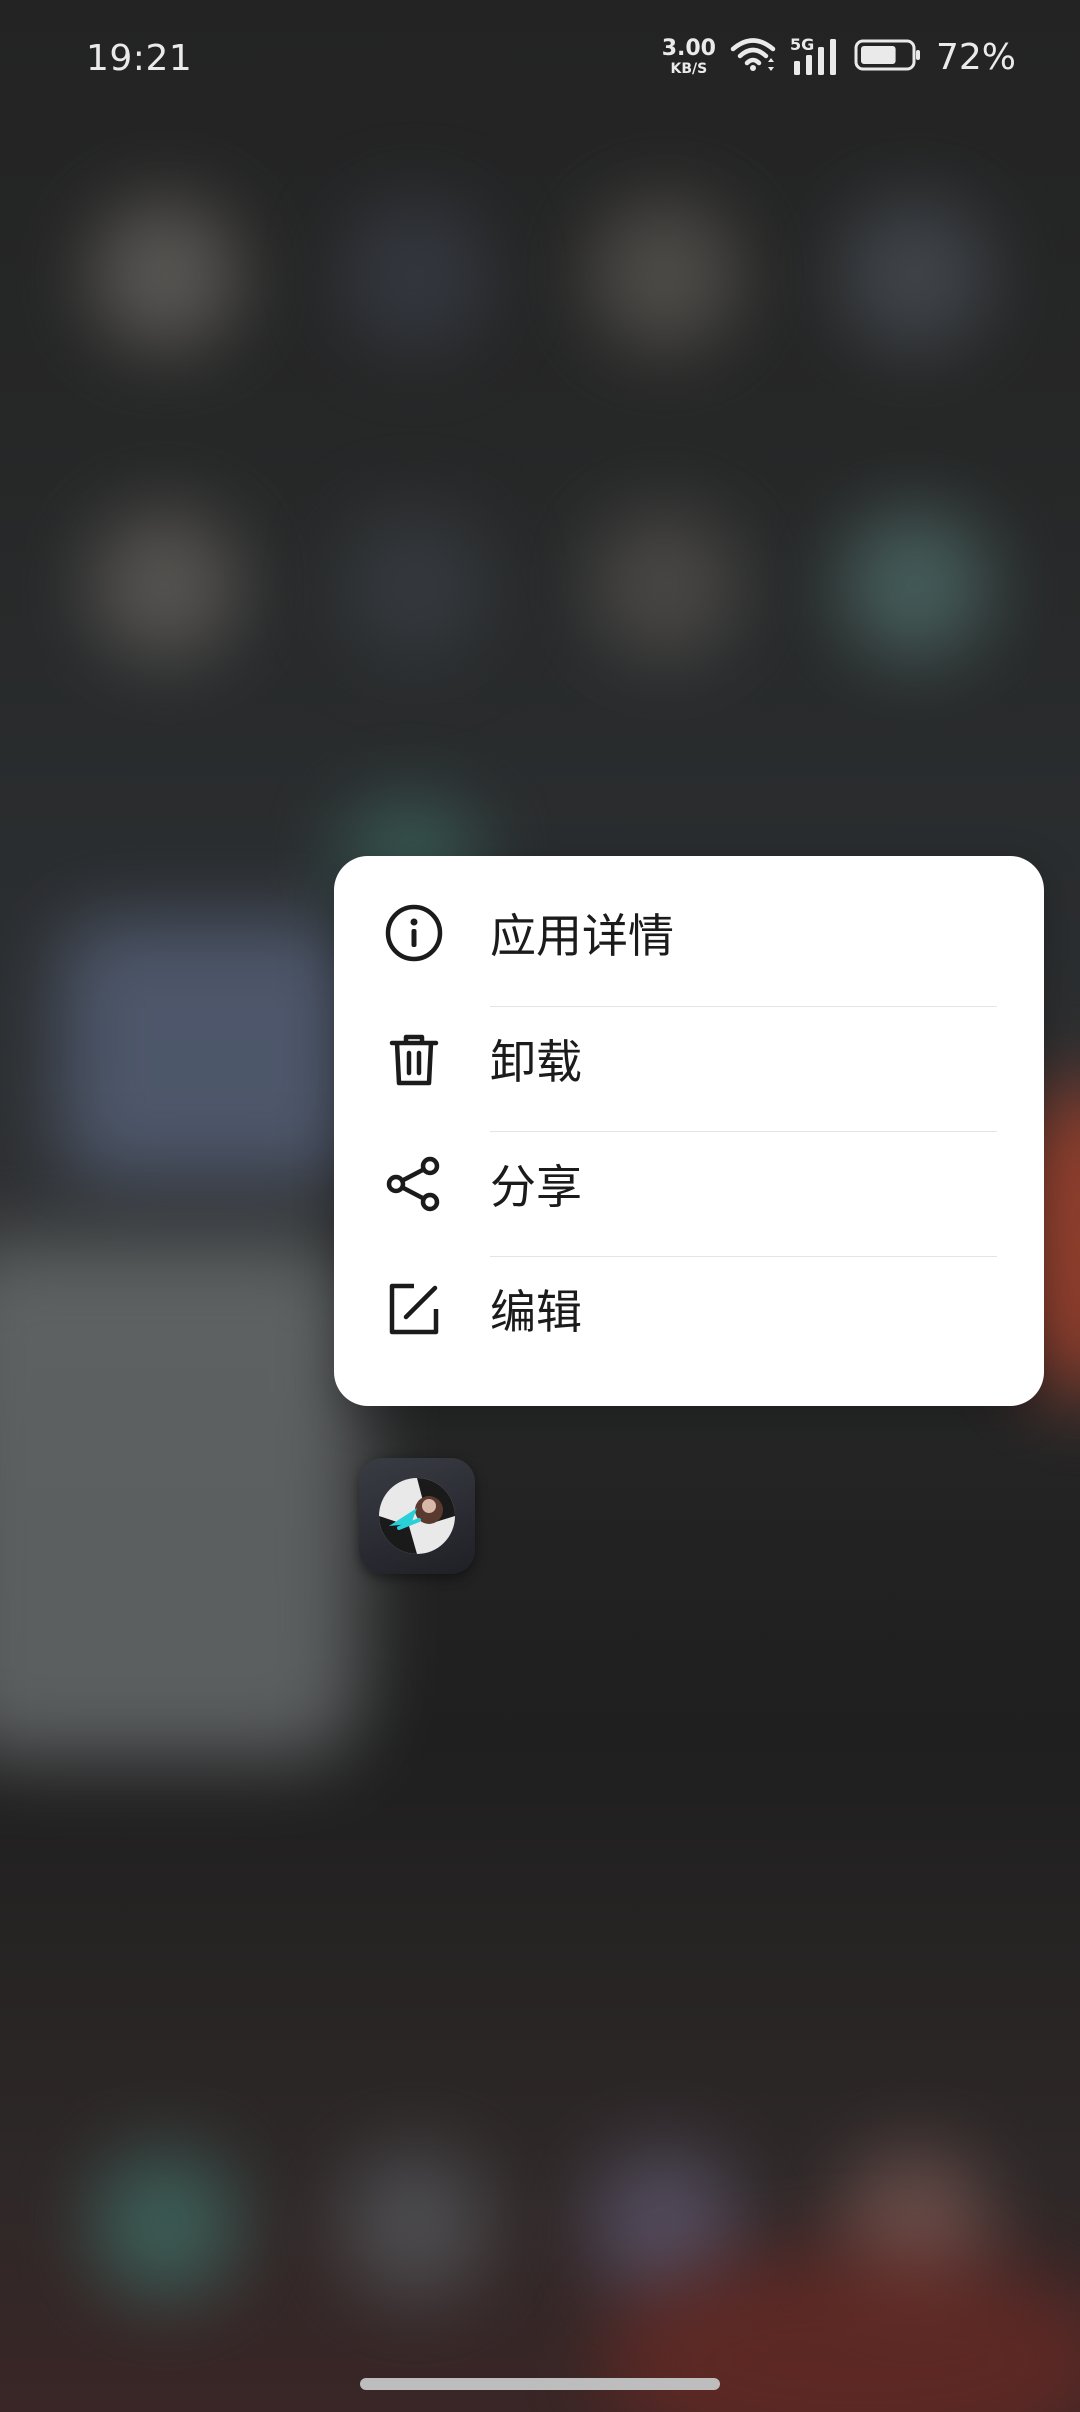 This screenshot has width=1080, height=2412. What do you see at coordinates (689, 69) in the screenshot?
I see `network-speed-unit: KB/S` at bounding box center [689, 69].